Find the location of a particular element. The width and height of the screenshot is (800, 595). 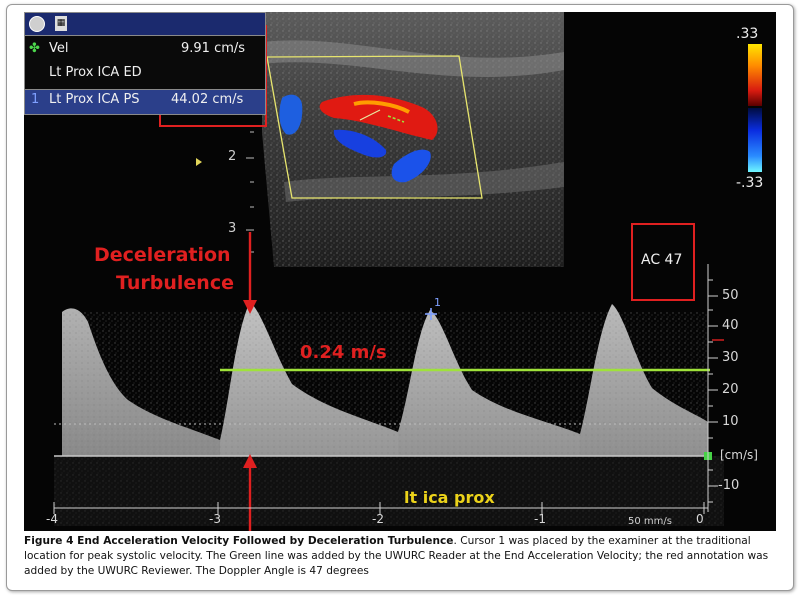

depth-label-2: 2 is located at coordinates (232, 156).